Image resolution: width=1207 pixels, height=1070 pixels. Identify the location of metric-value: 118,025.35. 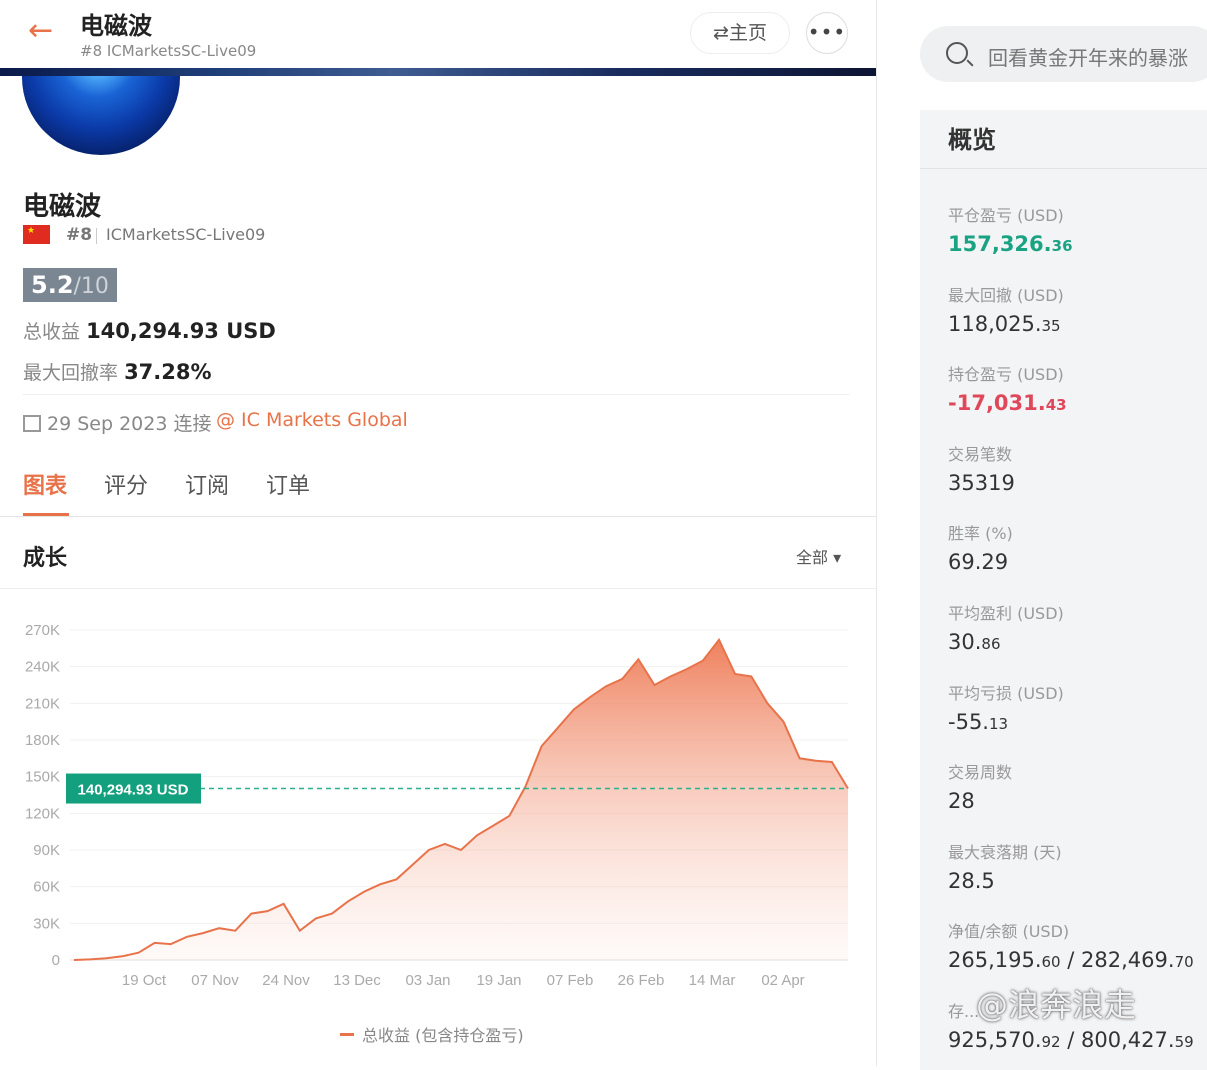
(1004, 323).